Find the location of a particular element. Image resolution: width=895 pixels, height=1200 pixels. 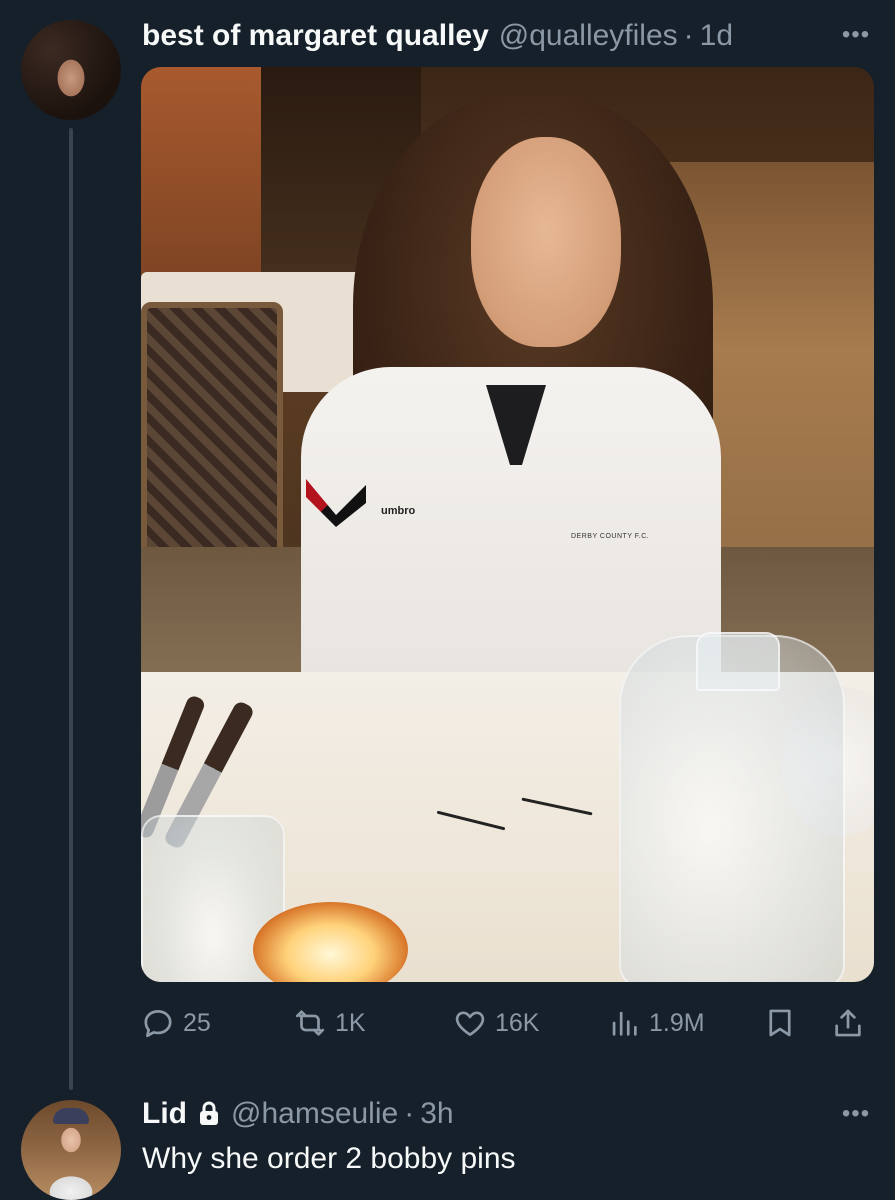

reply-display-name: Lid is located at coordinates (164, 1114).